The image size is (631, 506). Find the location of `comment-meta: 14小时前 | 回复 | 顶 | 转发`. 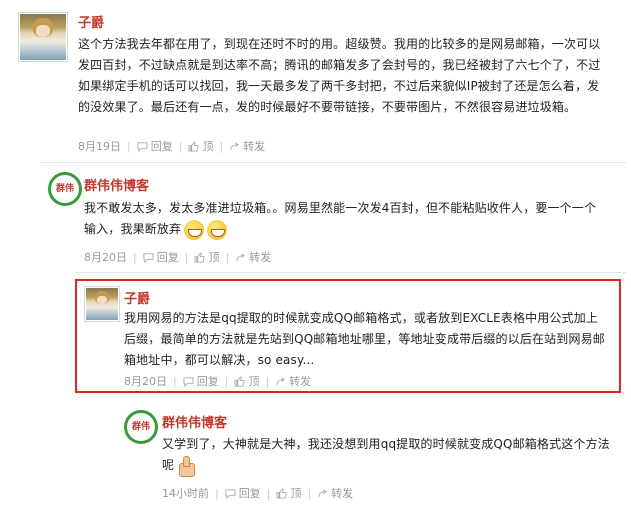

comment-meta: 14小时前 | 回复 | 顶 | 转发 is located at coordinates (258, 493).